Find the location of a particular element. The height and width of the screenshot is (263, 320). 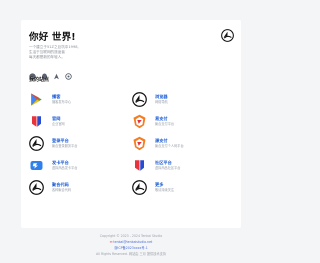

site-name: 聚合代码 is located at coordinates (60, 184).